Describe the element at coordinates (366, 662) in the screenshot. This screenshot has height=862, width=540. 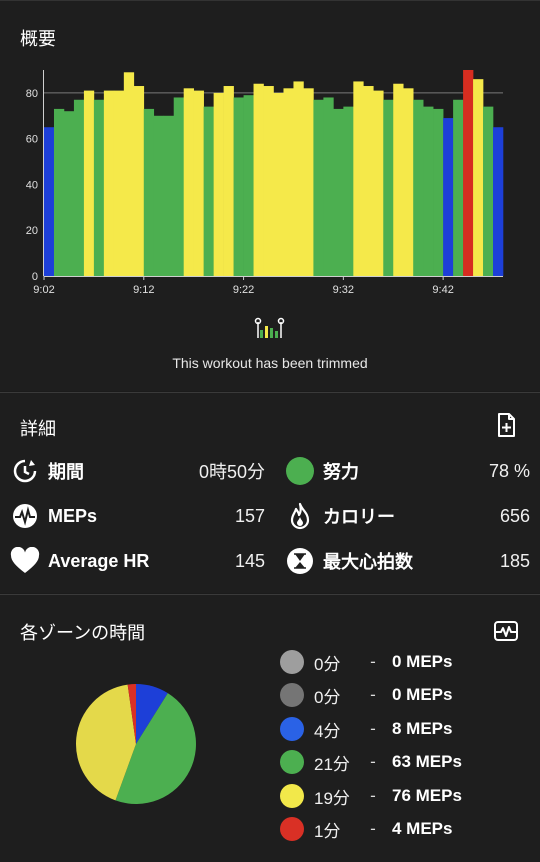
I see `legend-row: 0分 - 0 MEPs` at that location.